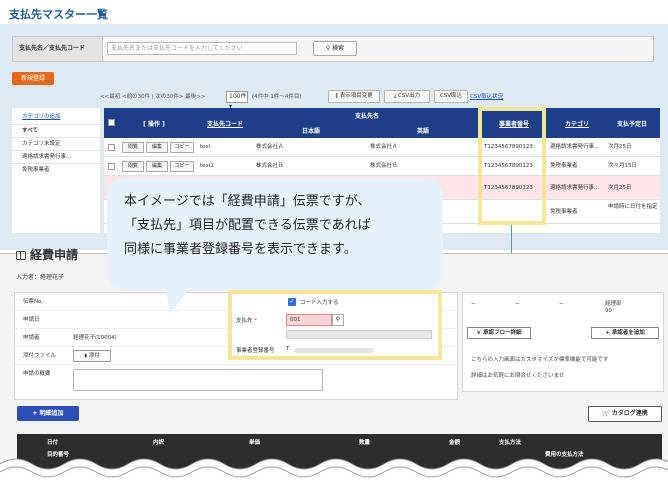  What do you see at coordinates (502, 333) in the screenshot?
I see `approval-flow-label: 承認フロー詳細` at bounding box center [502, 333].